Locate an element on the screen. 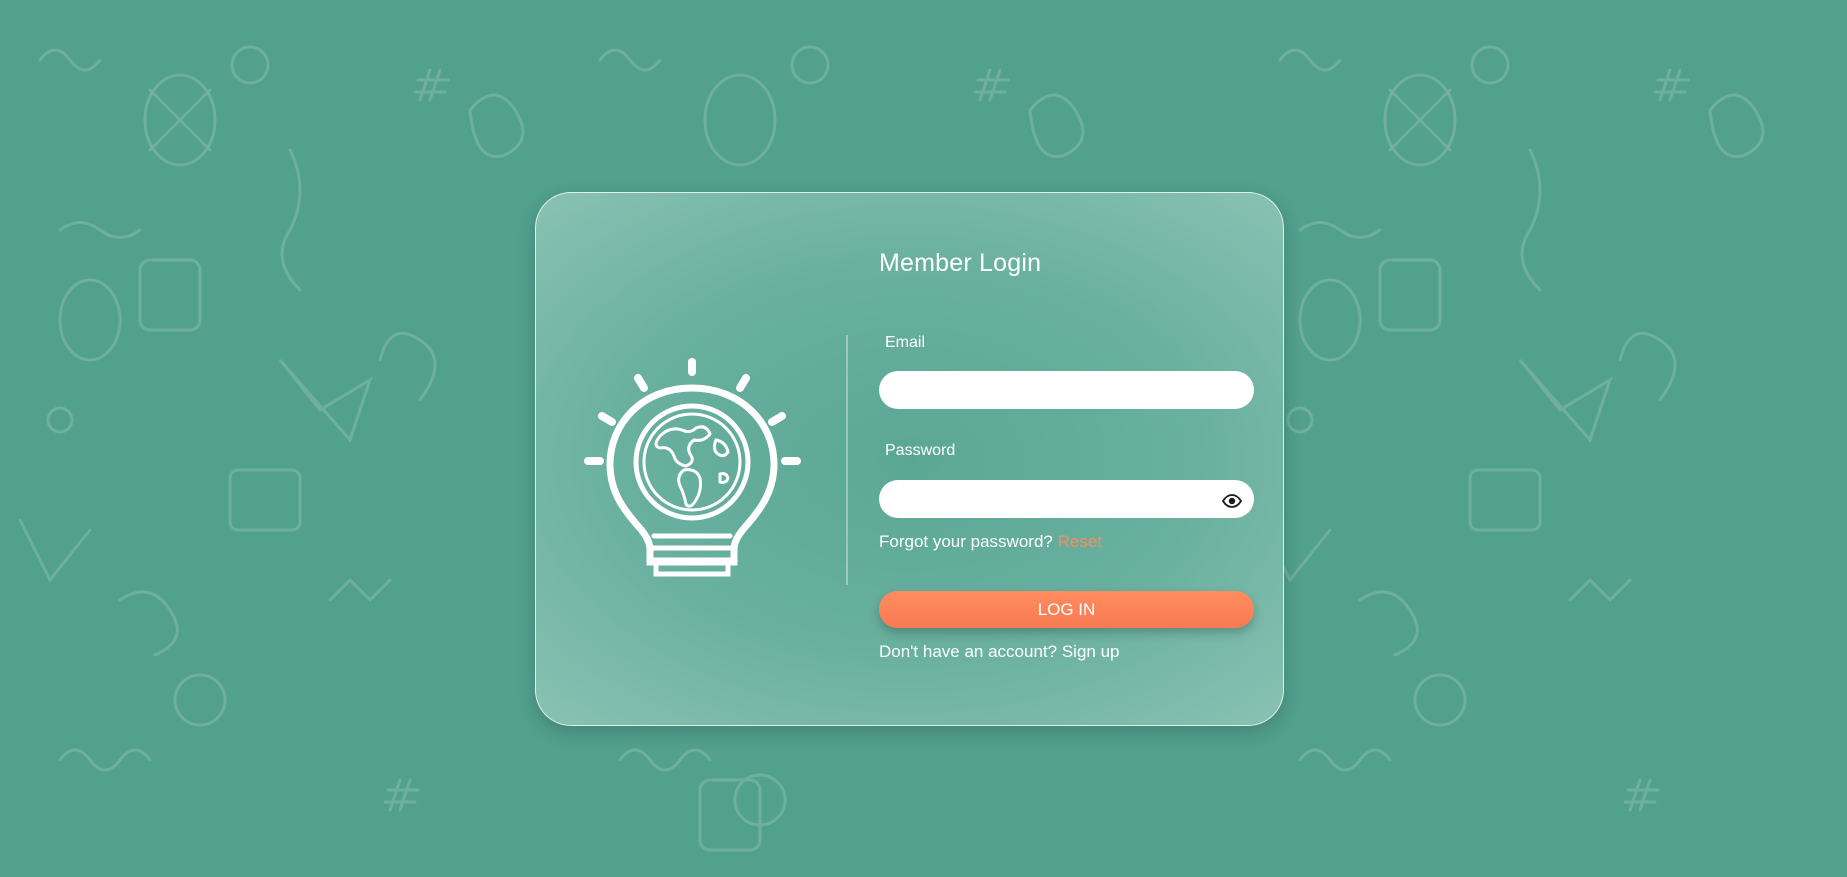  page-title: Member Login is located at coordinates (960, 263).